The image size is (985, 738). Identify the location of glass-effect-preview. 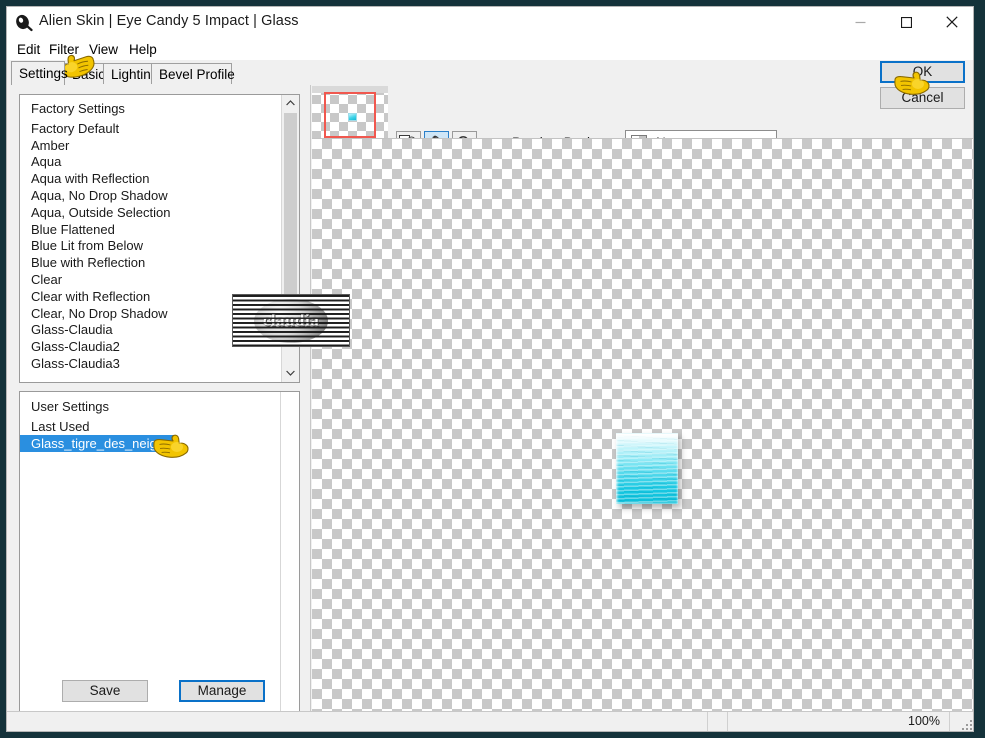
(647, 468).